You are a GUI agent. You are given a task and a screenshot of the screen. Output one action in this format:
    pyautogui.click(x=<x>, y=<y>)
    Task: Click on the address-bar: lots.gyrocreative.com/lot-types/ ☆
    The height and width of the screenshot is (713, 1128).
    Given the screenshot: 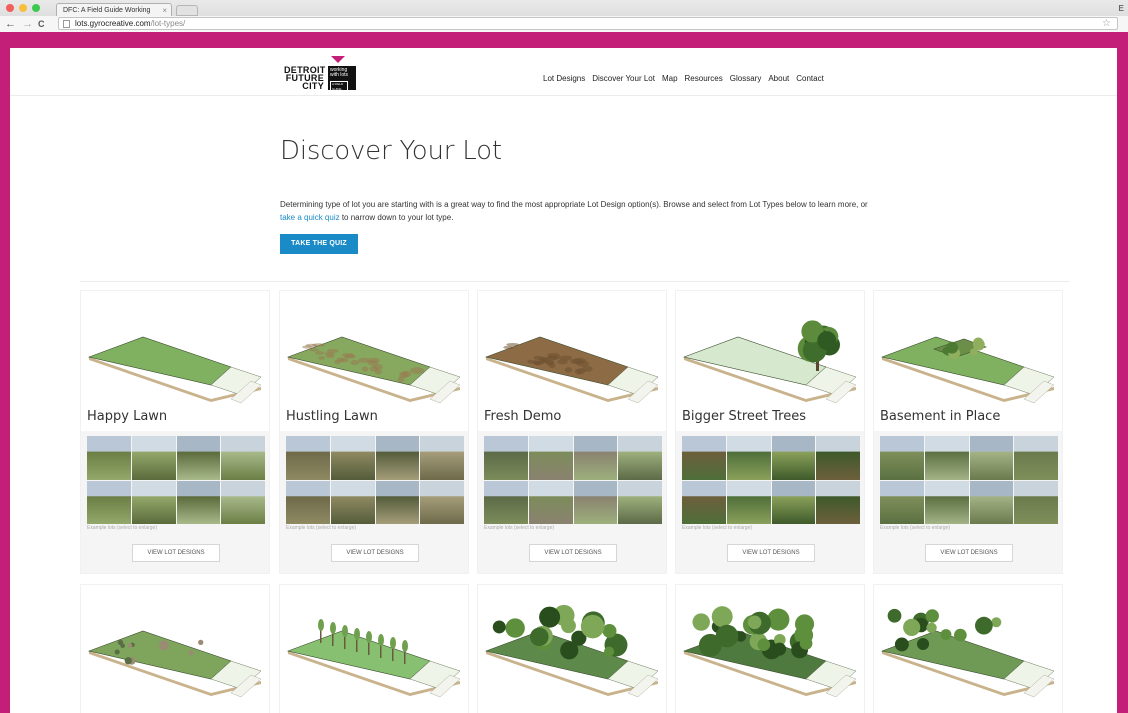 What is the action you would take?
    pyautogui.click(x=588, y=23)
    